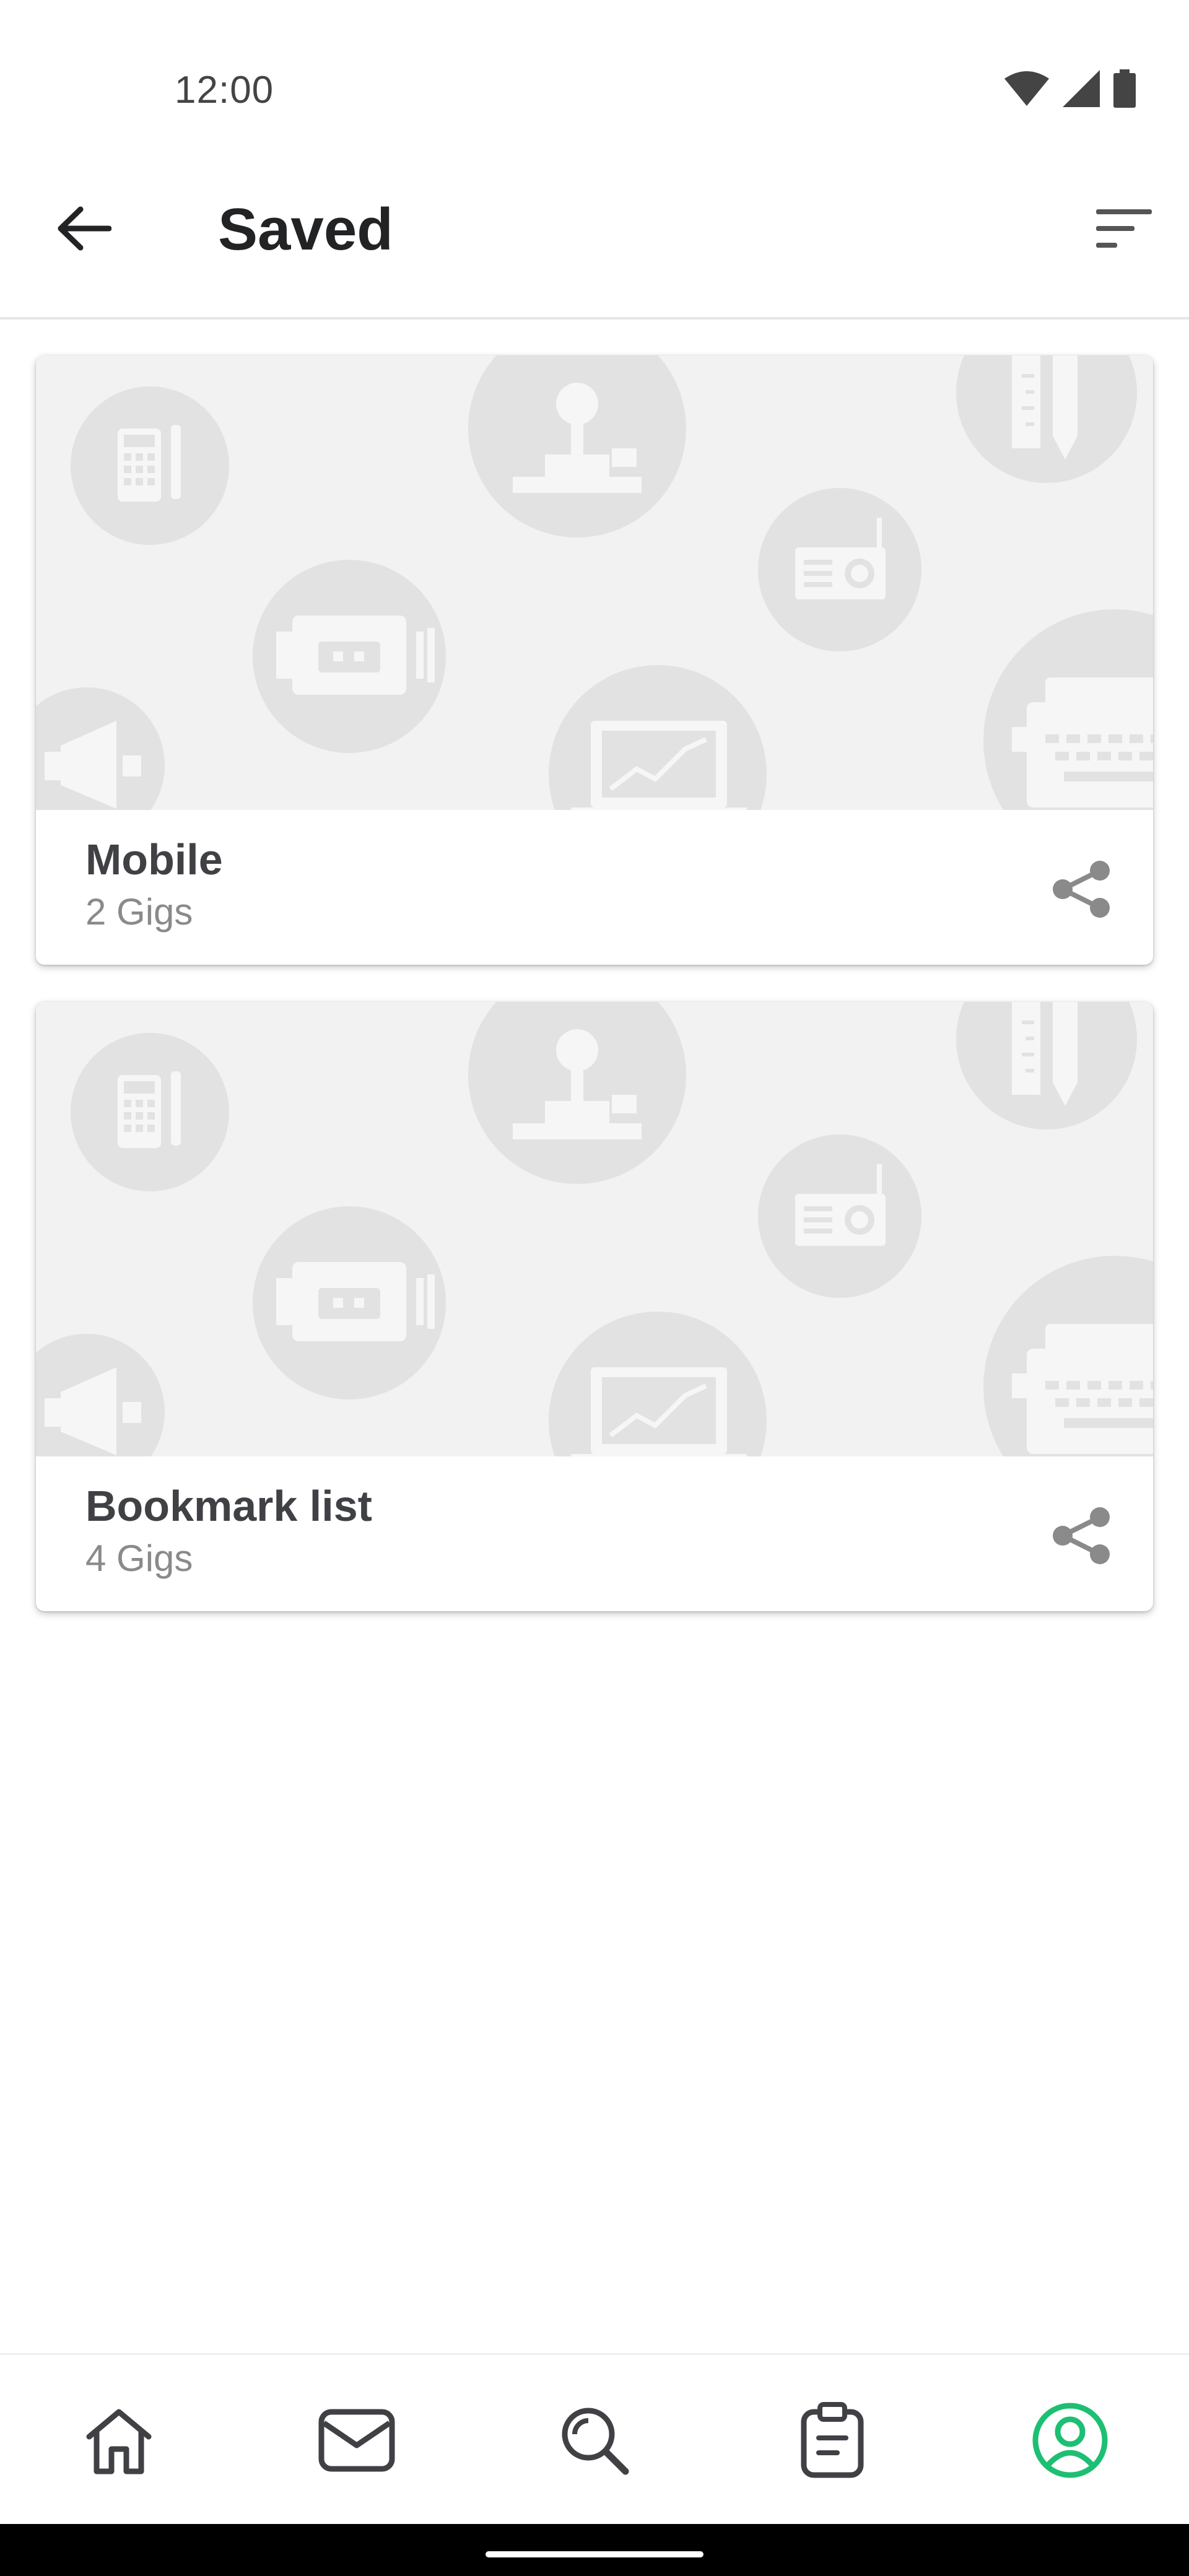 This screenshot has height=2576, width=1189. I want to click on nav-home, so click(119, 2441).